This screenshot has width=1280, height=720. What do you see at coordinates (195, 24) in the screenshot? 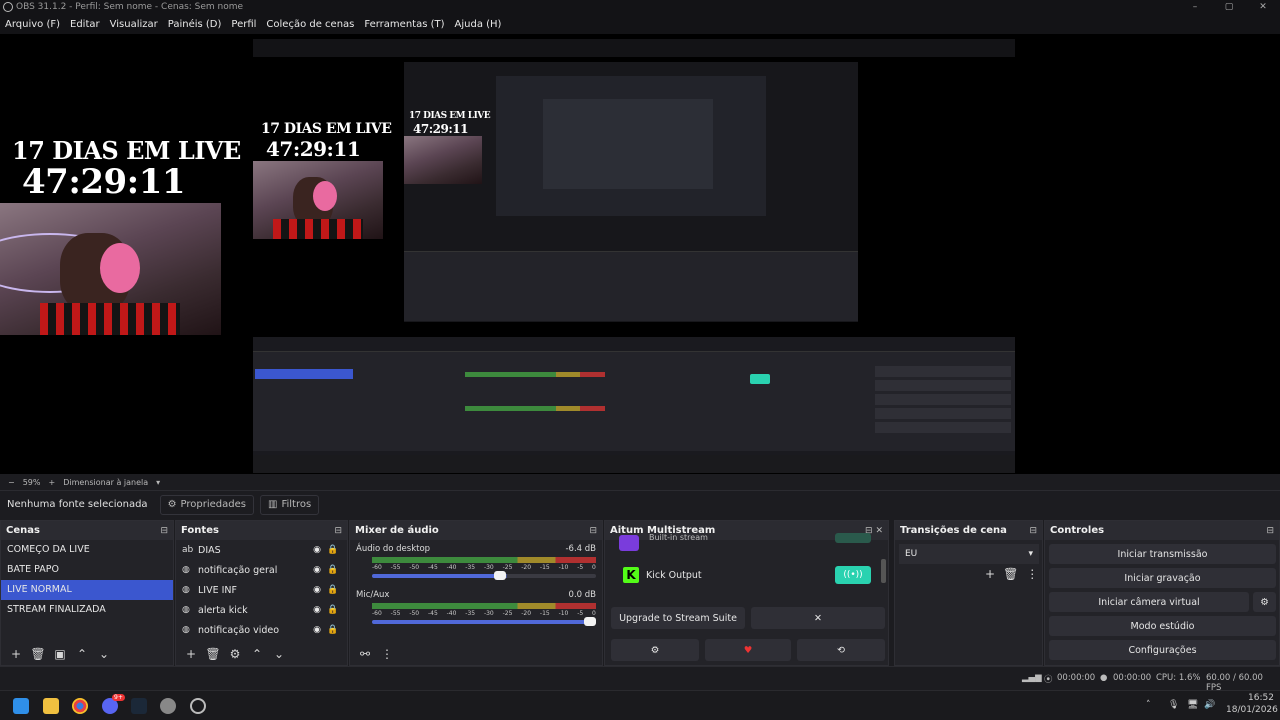
I see `menu-paineis: Painéis (D)` at bounding box center [195, 24].